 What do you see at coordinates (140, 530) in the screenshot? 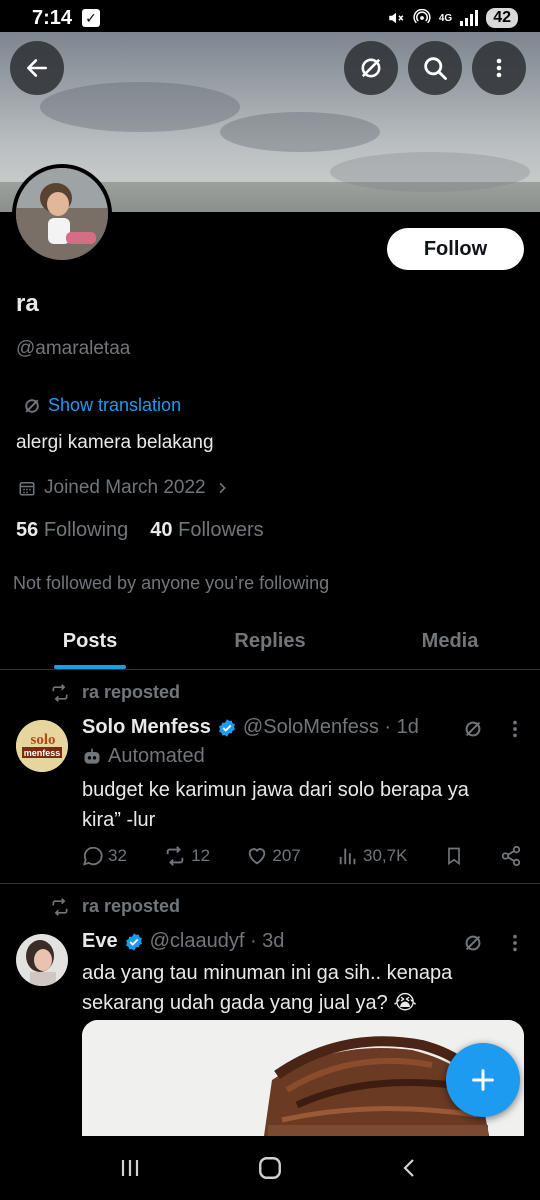
I see `follow-counts: 56 Following 40 Followers` at bounding box center [140, 530].